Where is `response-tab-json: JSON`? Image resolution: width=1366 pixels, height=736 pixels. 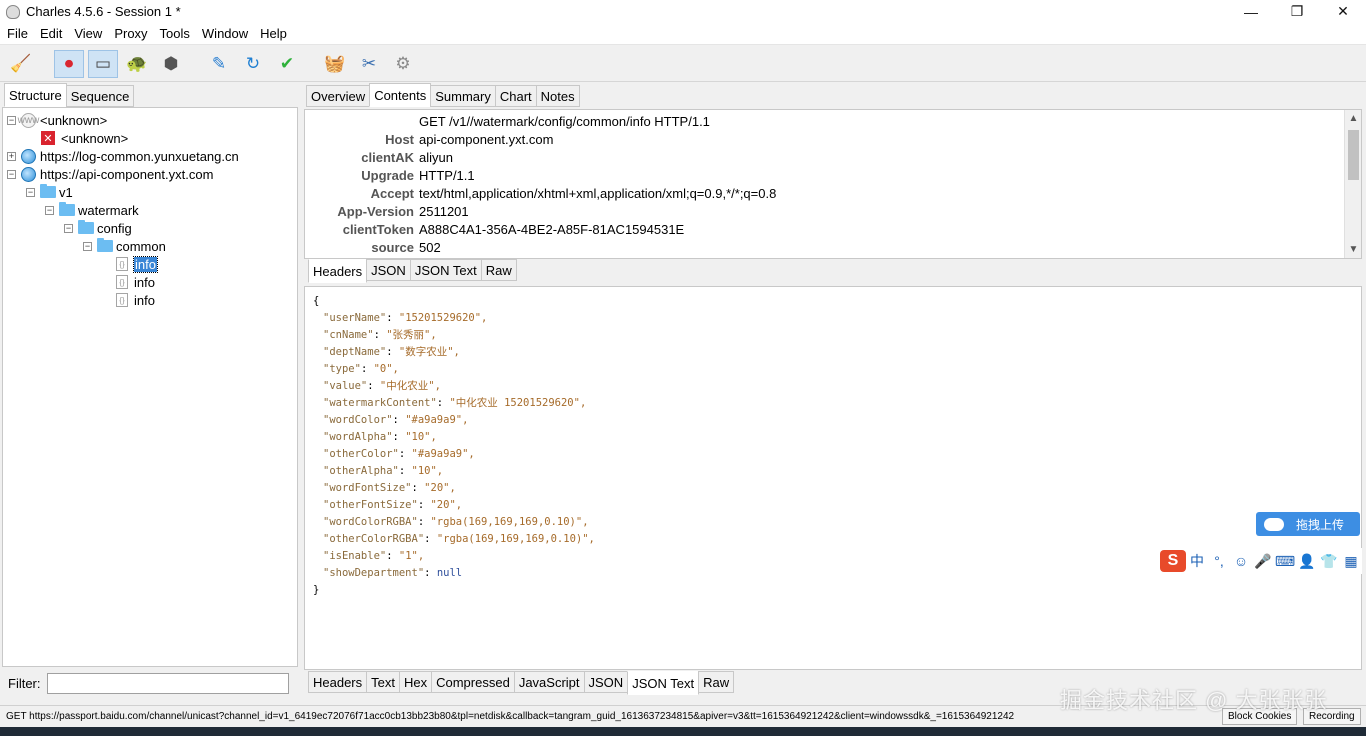
response-tab-json: JSON is located at coordinates (606, 682).